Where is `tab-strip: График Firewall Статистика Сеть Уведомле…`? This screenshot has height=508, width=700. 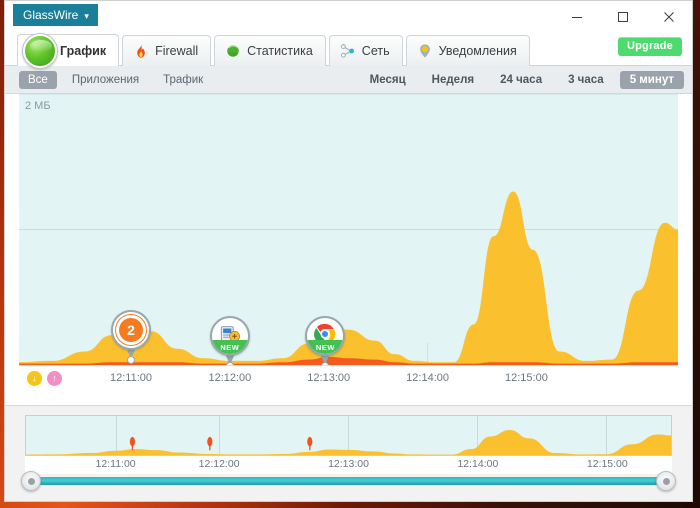 tab-strip: График Firewall Статистика Сеть Уведомле… is located at coordinates (348, 50).